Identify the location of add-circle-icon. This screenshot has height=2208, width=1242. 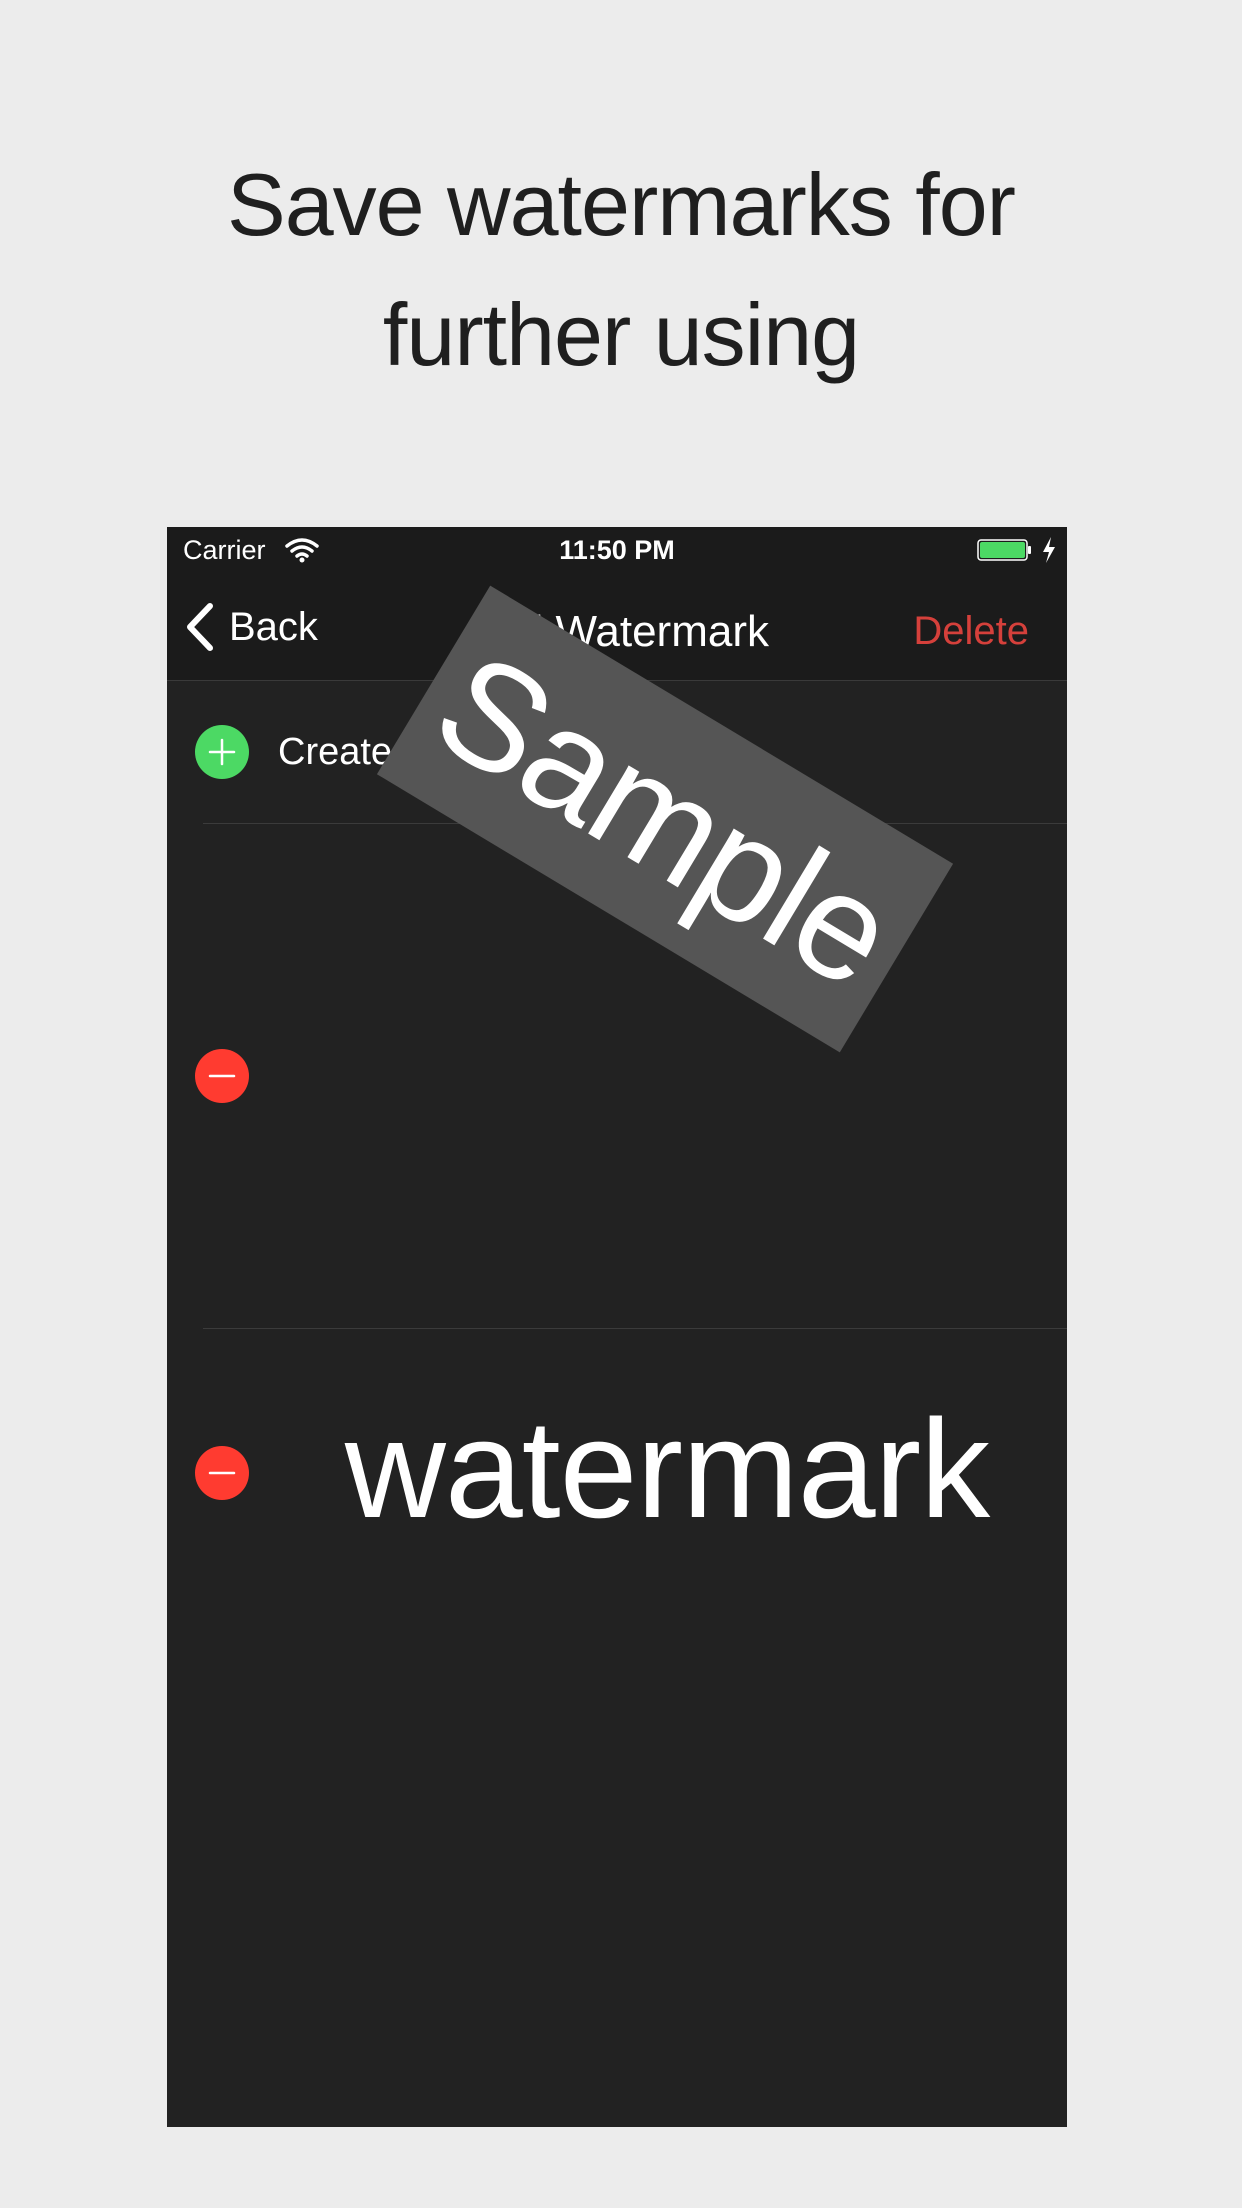
(222, 752).